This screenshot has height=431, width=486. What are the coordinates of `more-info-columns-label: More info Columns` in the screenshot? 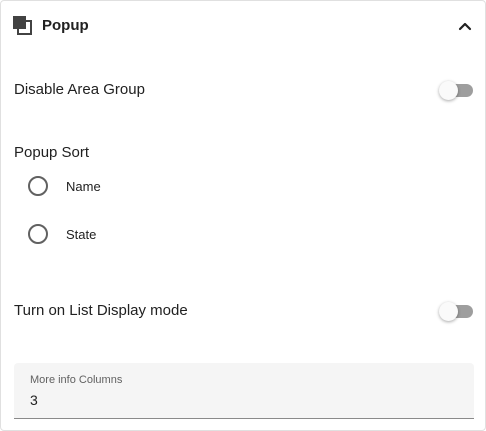 It's located at (76, 380).